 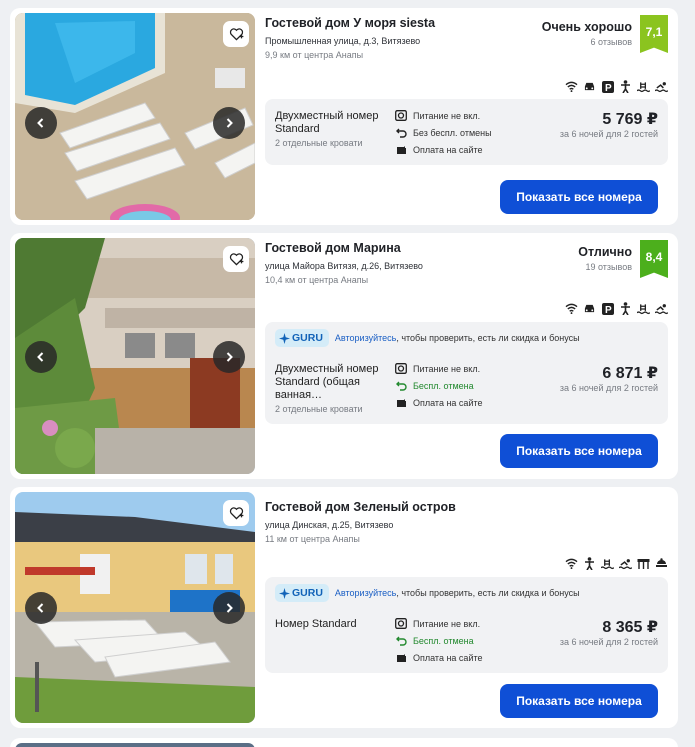 I want to click on rating-label: Отлично, so click(x=605, y=252).